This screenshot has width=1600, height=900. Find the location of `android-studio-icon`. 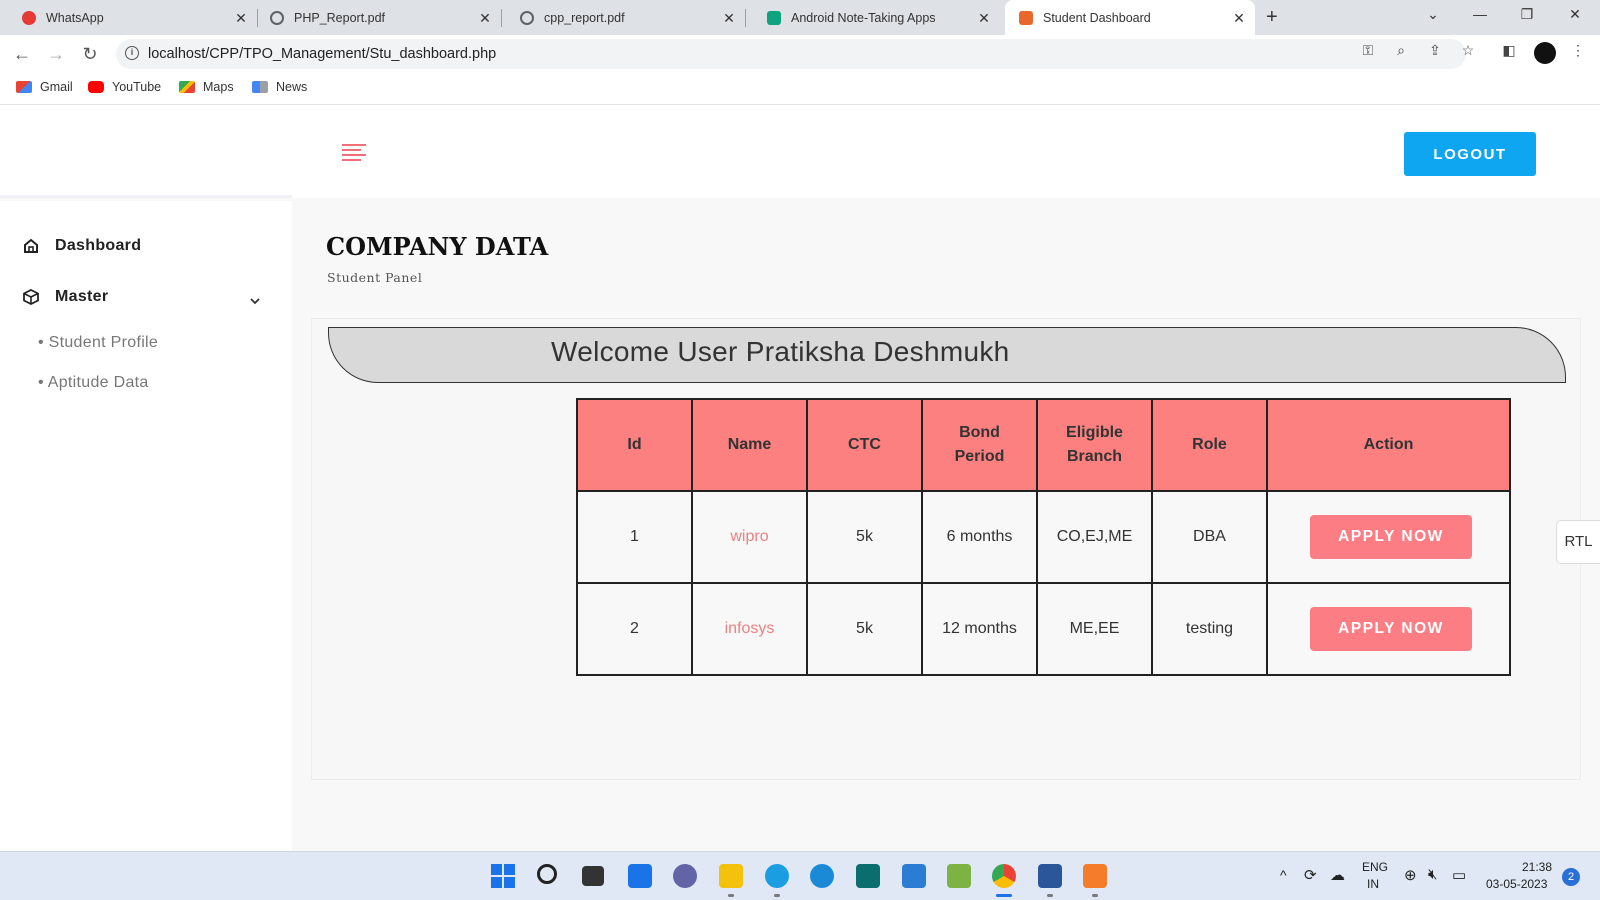

android-studio-icon is located at coordinates (868, 876).